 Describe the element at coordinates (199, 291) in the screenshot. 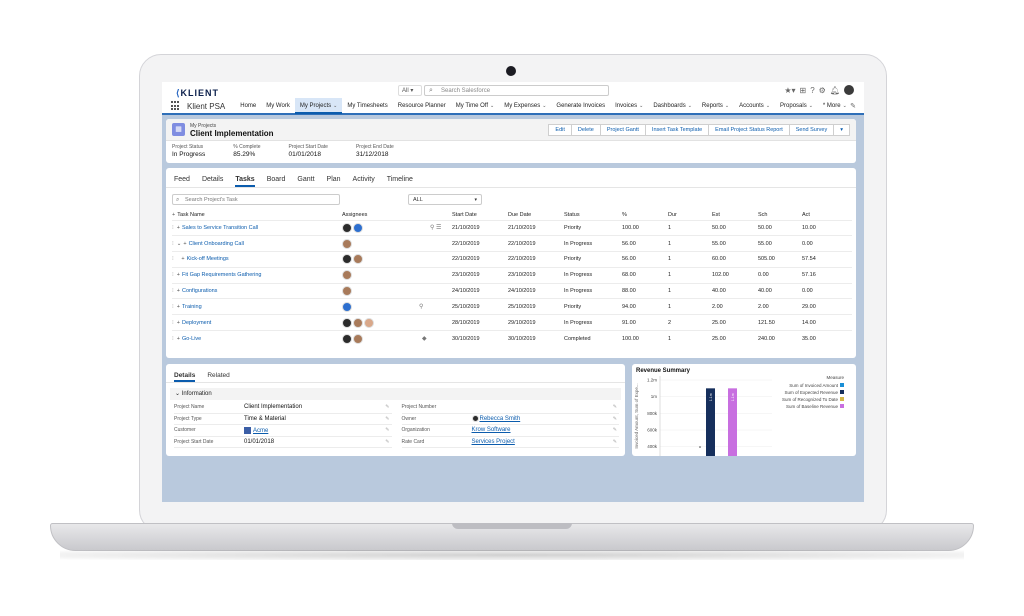

I see `task-name-link: Configurations` at that location.